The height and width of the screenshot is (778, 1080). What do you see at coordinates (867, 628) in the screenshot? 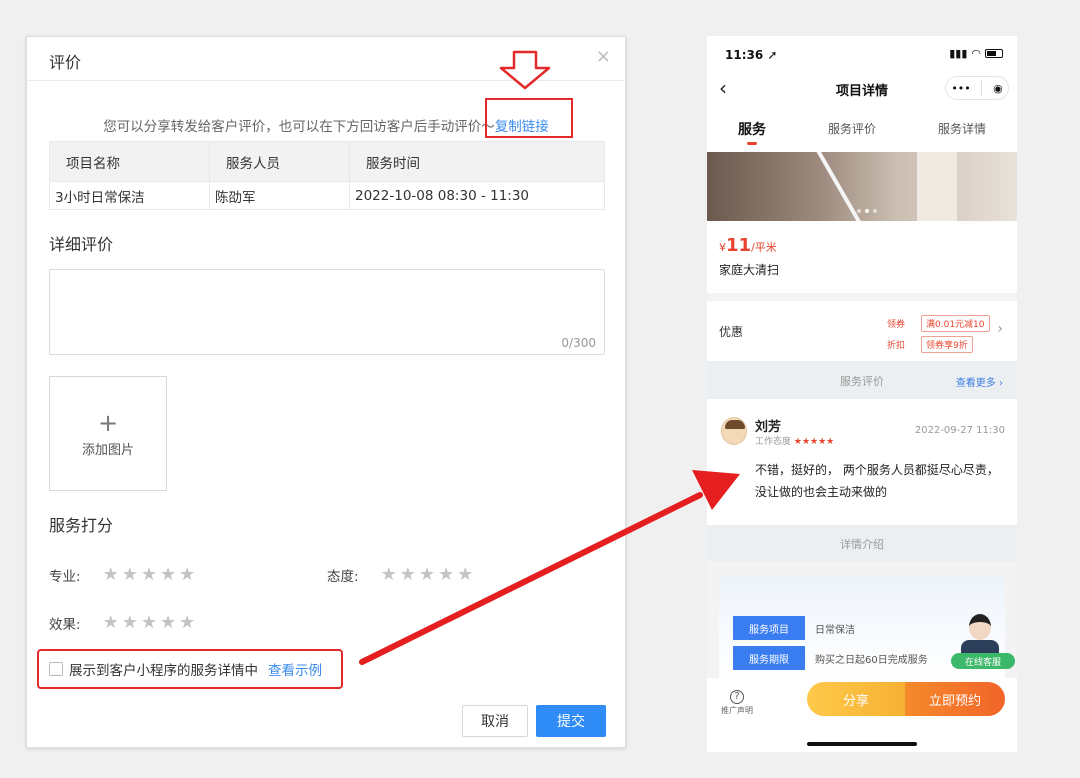
I see `detail-card: 服务项目 日常保洁 服务期限 购买之日起60日完成服务 在线客服` at bounding box center [867, 628].